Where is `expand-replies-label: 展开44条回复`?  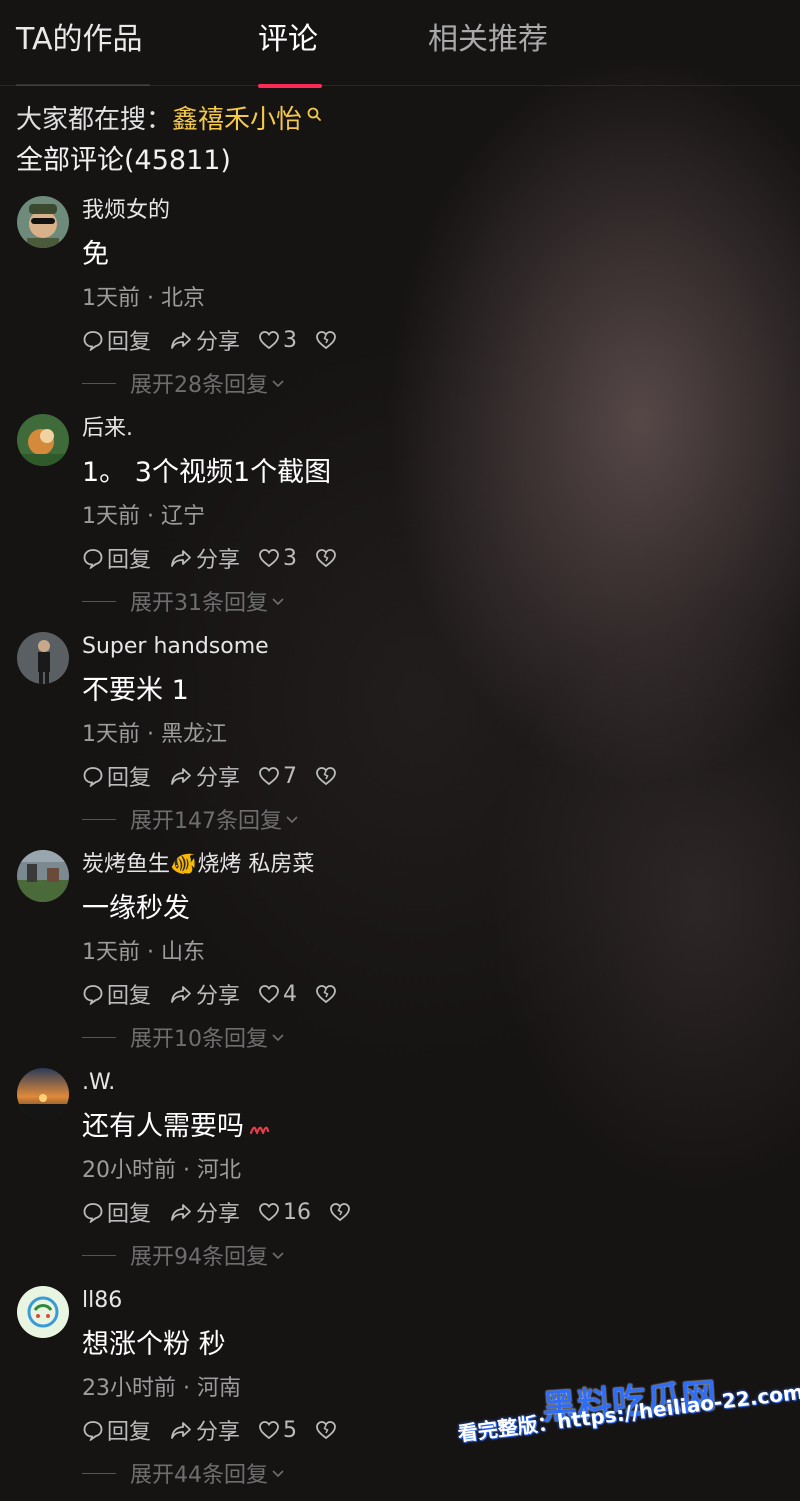
expand-replies-label: 展开44条回复 is located at coordinates (199, 1475).